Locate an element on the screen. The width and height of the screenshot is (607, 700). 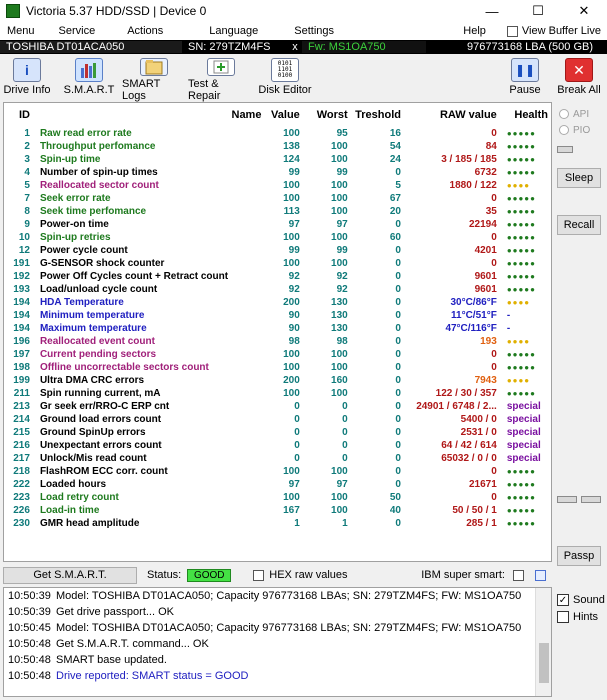
ibm-super-smart-icon is located at coordinates (540, 575).